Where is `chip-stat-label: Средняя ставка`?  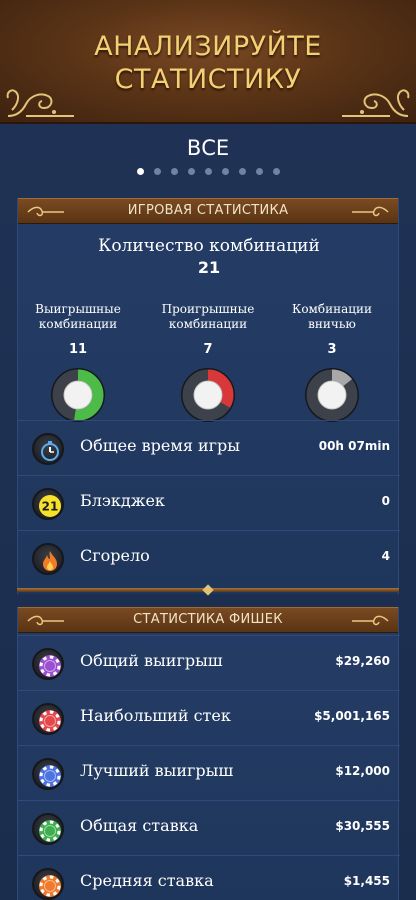 chip-stat-label: Средняя ставка is located at coordinates (147, 880).